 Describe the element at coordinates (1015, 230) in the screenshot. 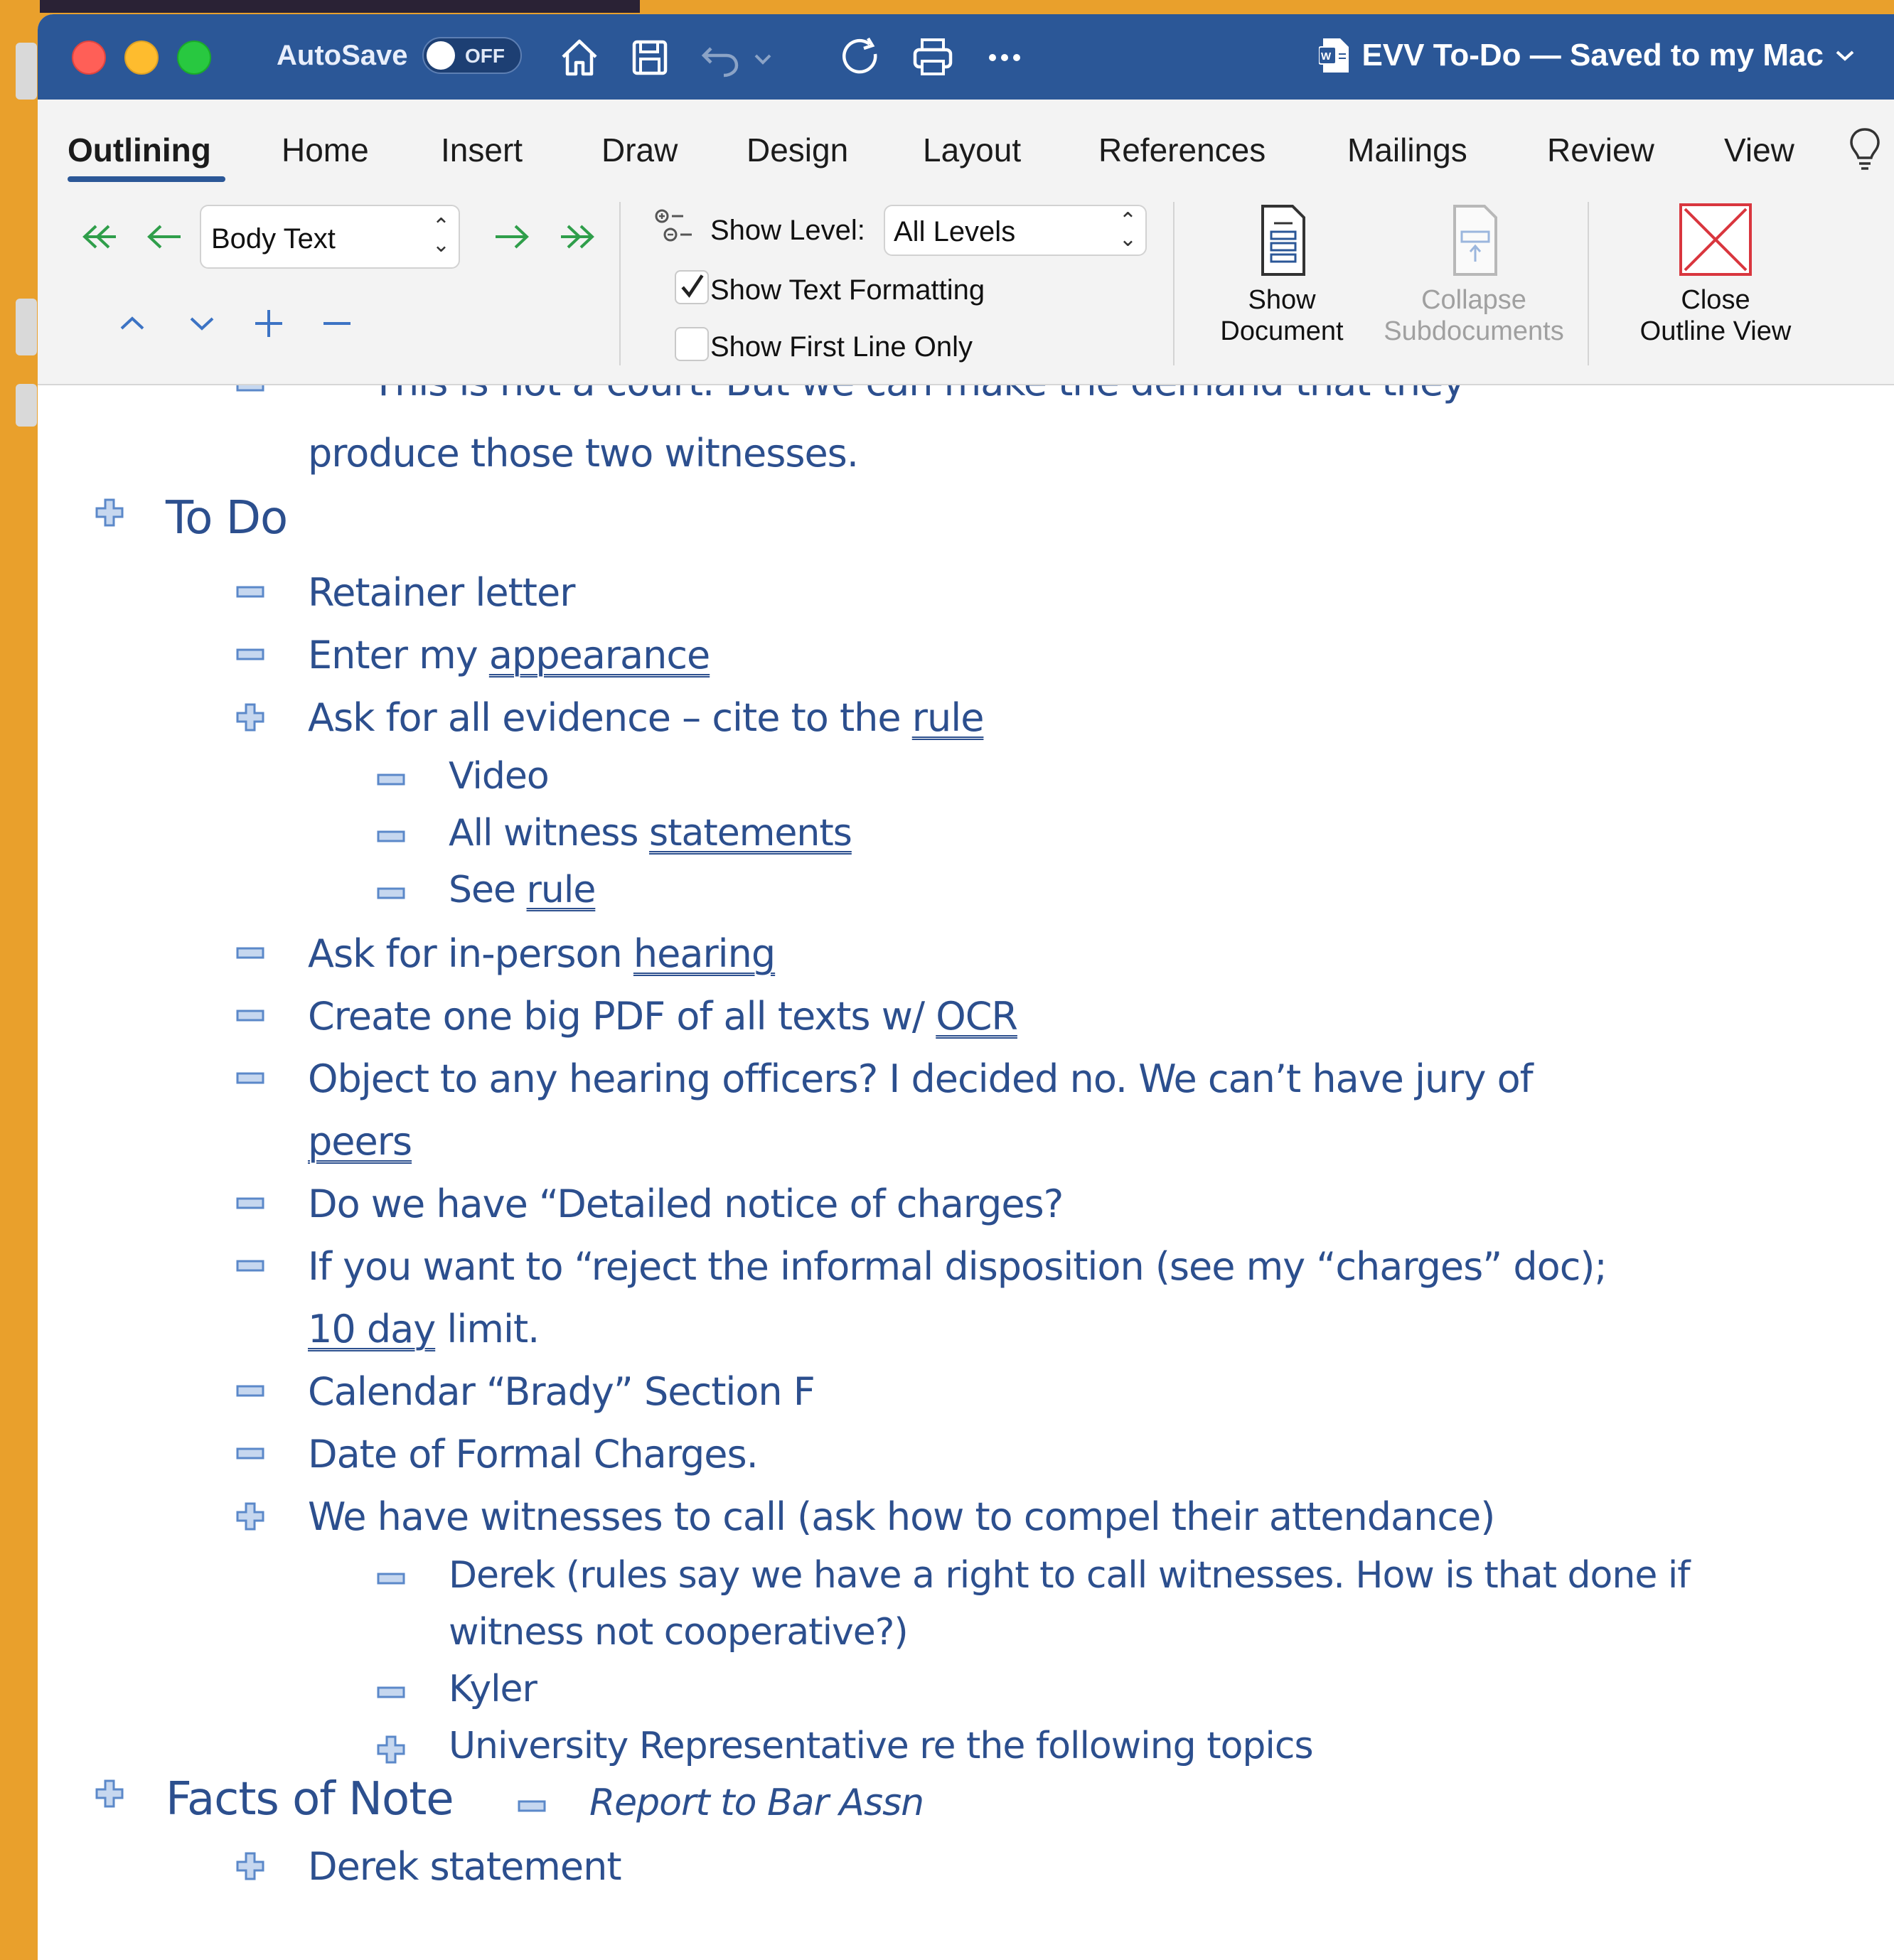

I see `show-level-select: All Levels ⌃ ⌄` at that location.